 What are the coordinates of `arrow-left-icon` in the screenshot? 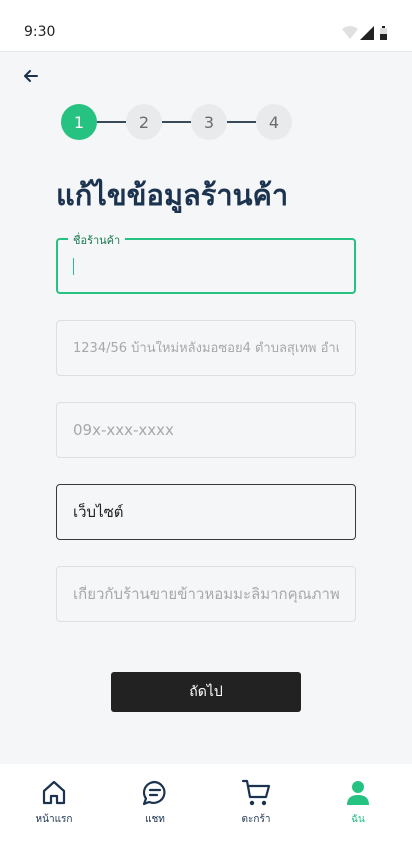 It's located at (31, 76).